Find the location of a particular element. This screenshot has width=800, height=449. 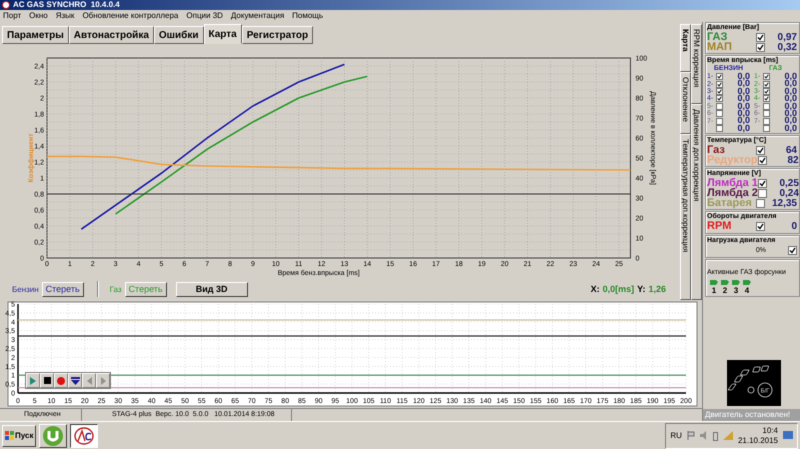

clear-button: Стереть is located at coordinates (63, 289).